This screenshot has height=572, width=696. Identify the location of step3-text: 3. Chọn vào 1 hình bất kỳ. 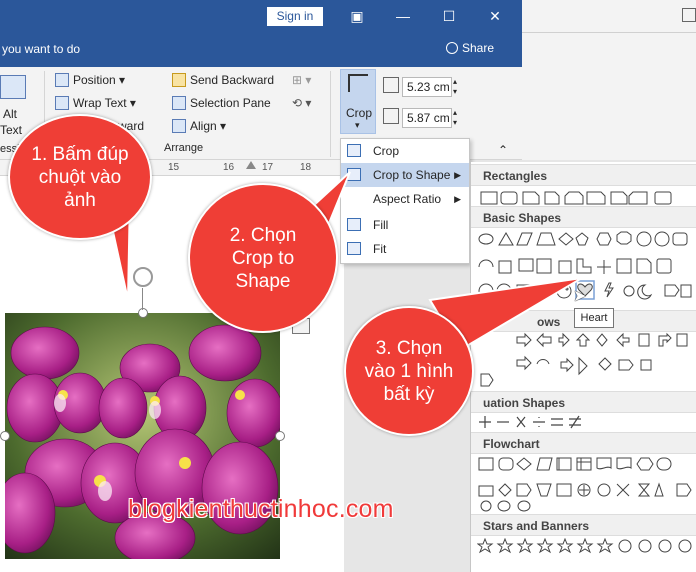
(409, 371).